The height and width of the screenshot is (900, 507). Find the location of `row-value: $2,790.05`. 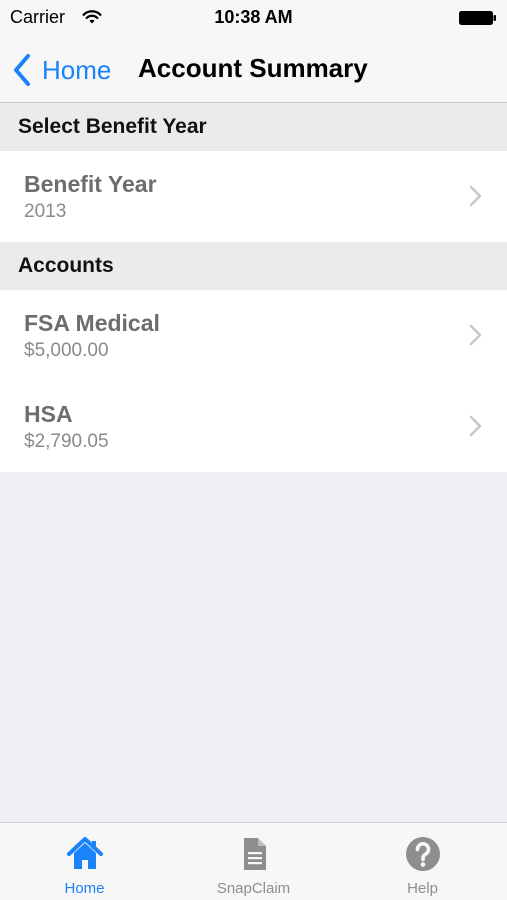

row-value: $2,790.05 is located at coordinates (66, 441).